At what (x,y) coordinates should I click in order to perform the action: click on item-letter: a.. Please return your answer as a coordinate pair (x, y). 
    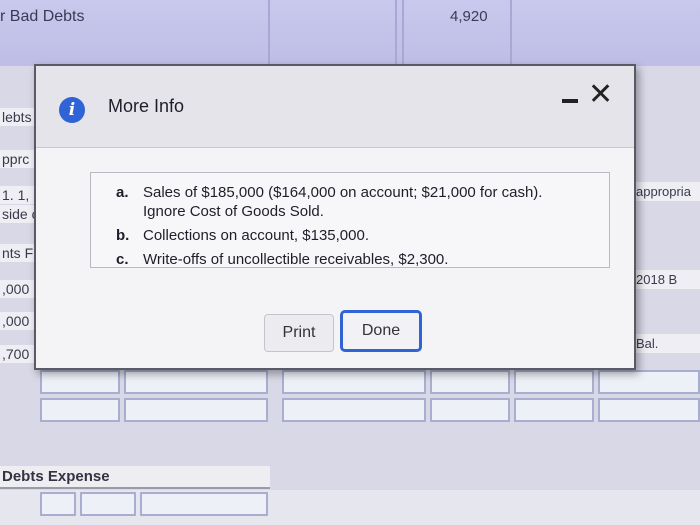
    Looking at the image, I should click on (122, 192).